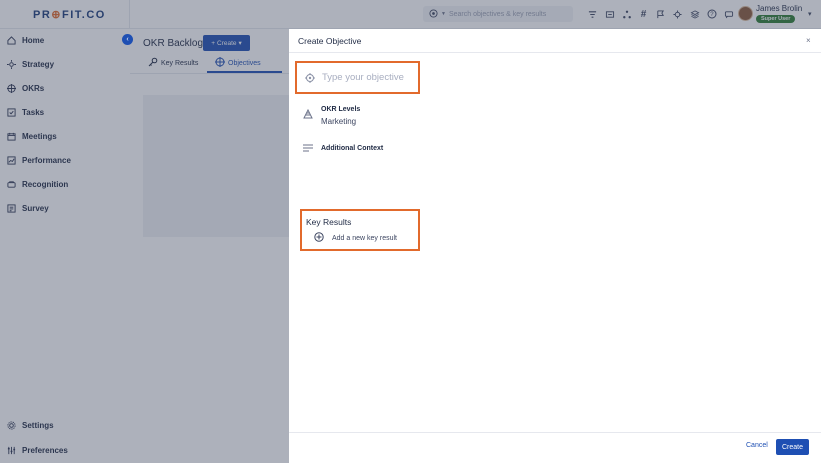 Image resolution: width=821 pixels, height=463 pixels. I want to click on okr-levels-field: OKR Levels Marketing, so click(331, 116).